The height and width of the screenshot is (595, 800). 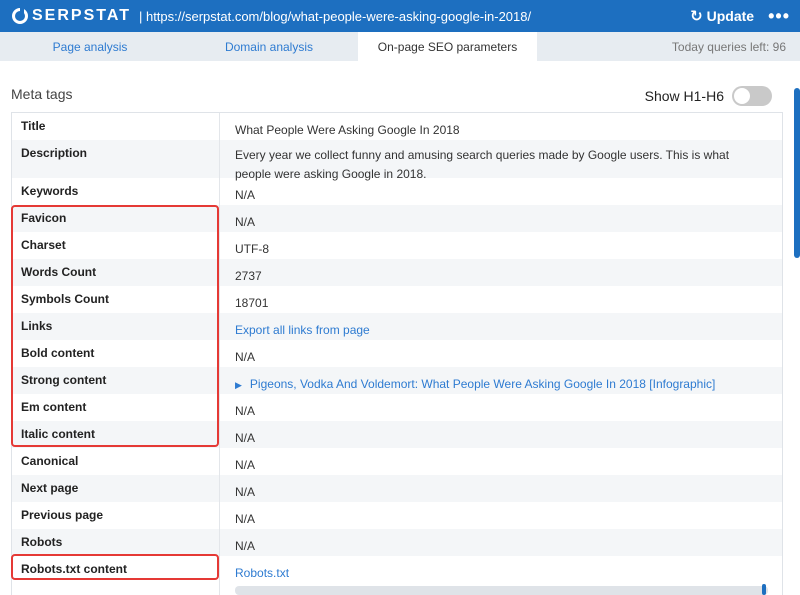 I want to click on show-headings-label: Show H1-H6, so click(x=684, y=96).